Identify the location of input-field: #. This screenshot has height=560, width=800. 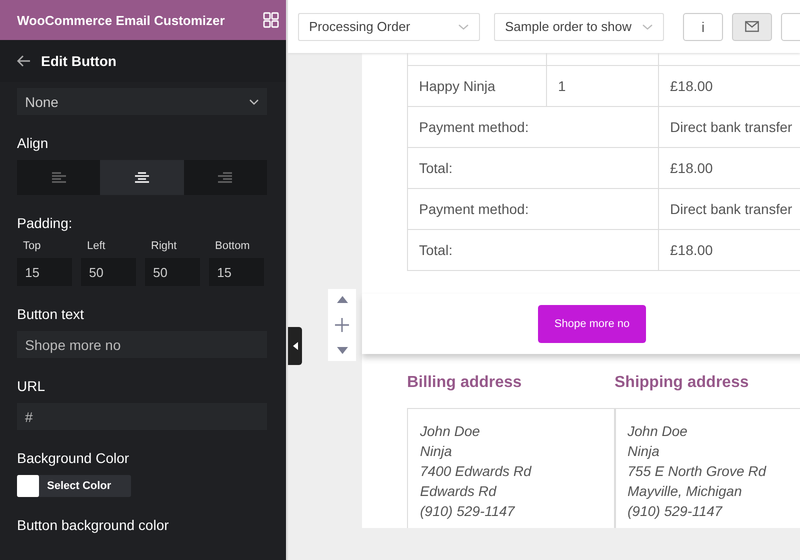
(142, 416).